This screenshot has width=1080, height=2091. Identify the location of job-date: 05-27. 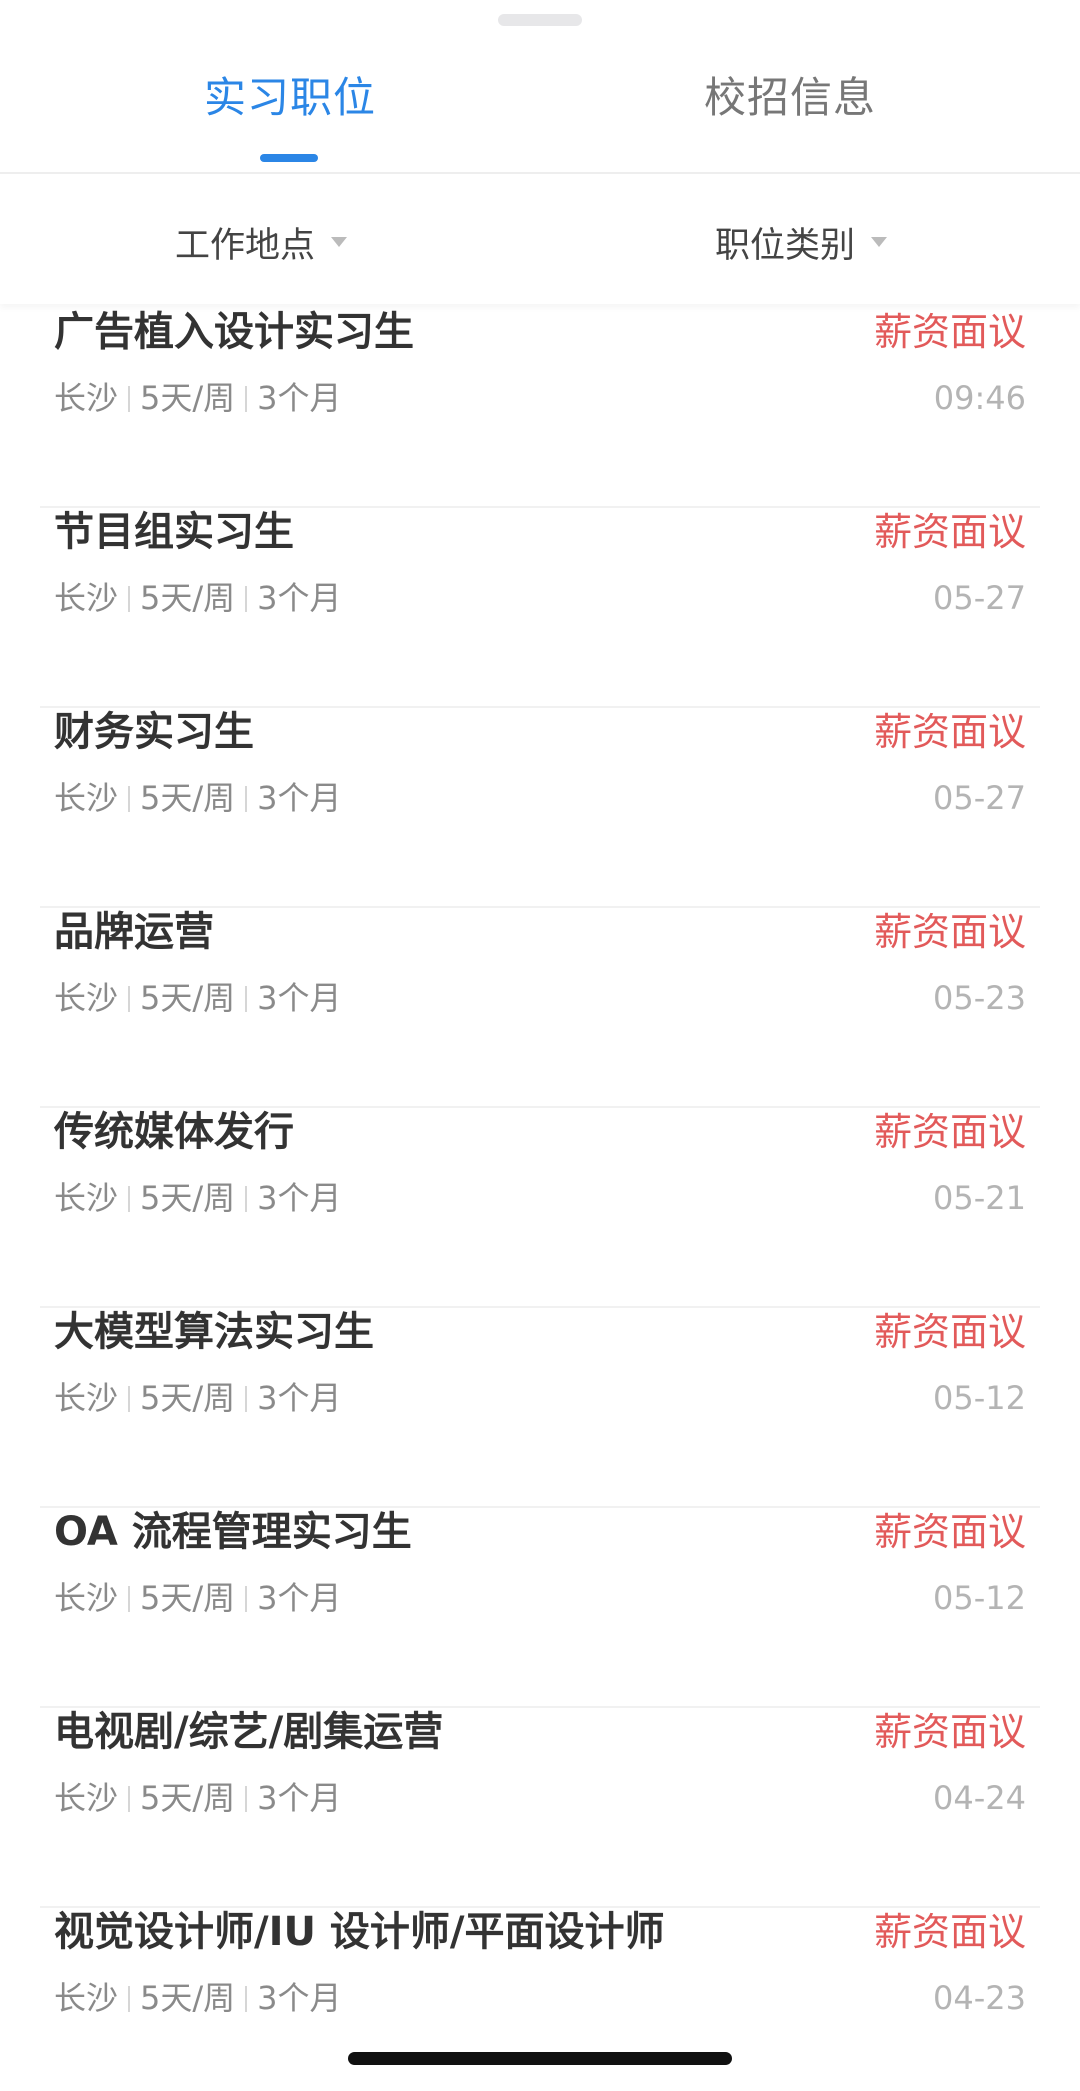
(979, 598).